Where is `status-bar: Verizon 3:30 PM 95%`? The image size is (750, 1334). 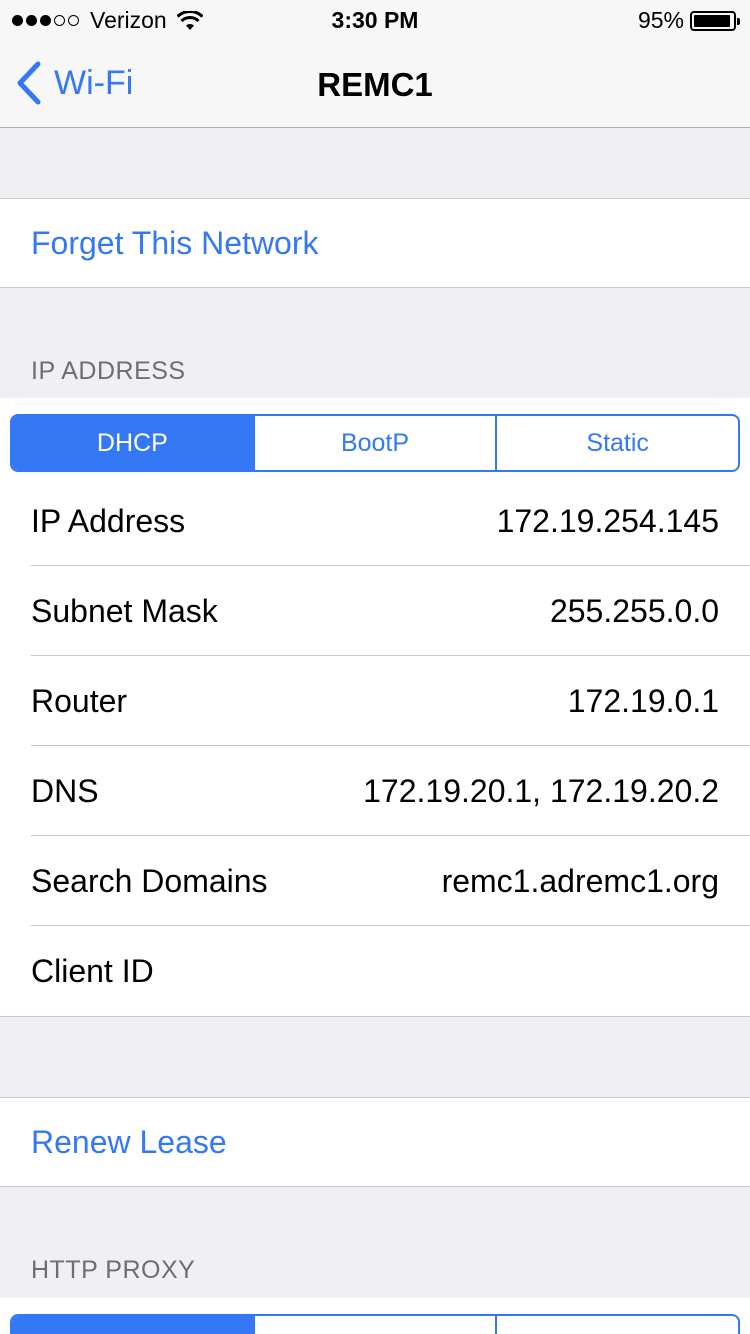
status-bar: Verizon 3:30 PM 95% is located at coordinates (375, 20).